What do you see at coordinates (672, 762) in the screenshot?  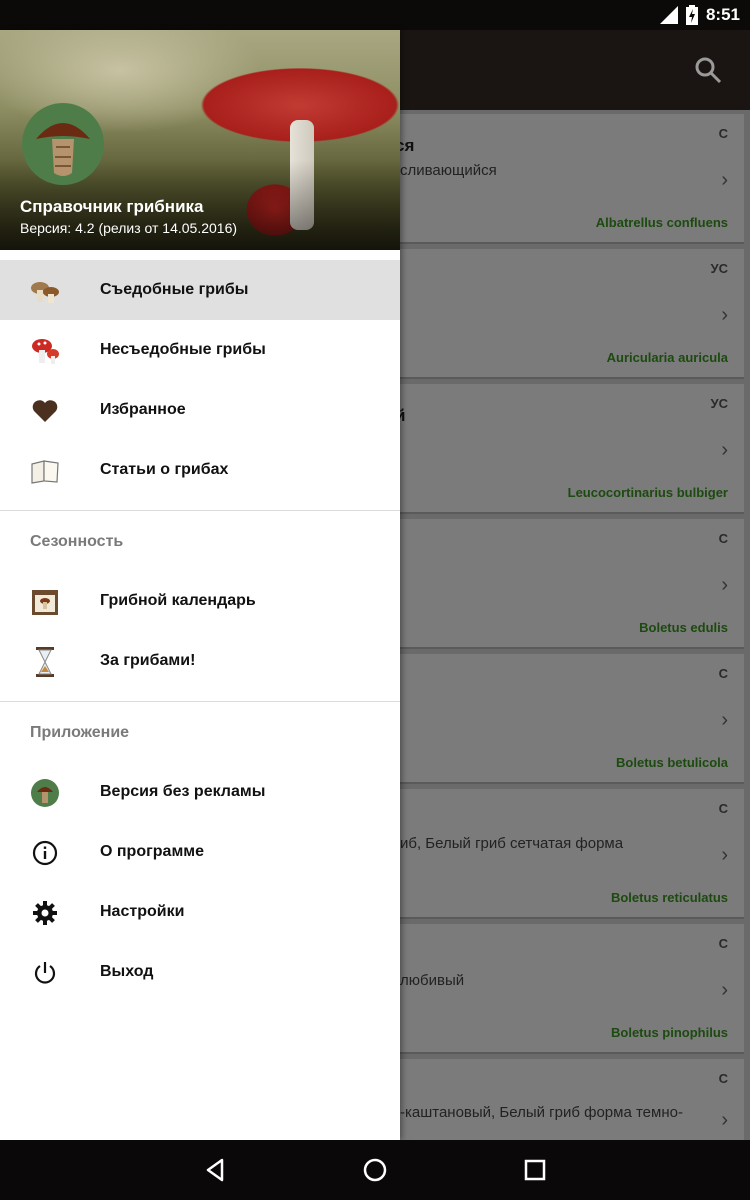 I see `latin-name: Boletus betulicola` at bounding box center [672, 762].